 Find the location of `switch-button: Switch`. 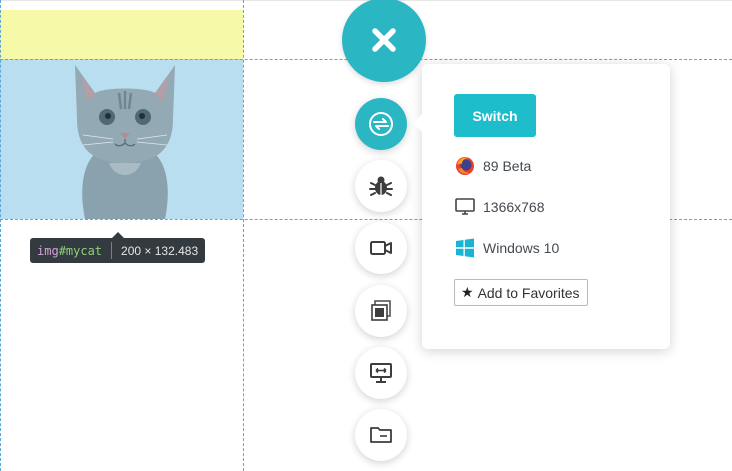

switch-button: Switch is located at coordinates (495, 115).